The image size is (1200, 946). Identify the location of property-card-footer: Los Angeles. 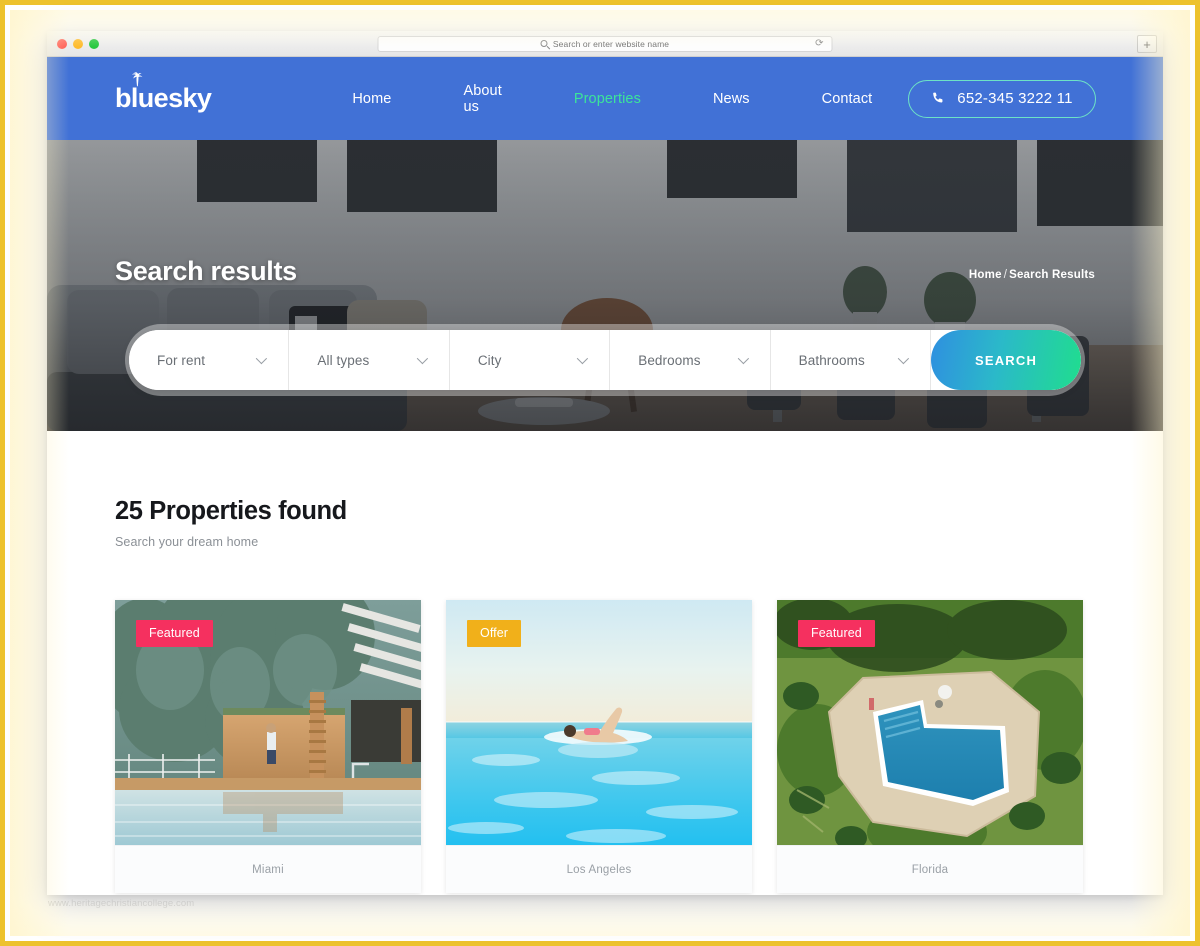
(599, 869).